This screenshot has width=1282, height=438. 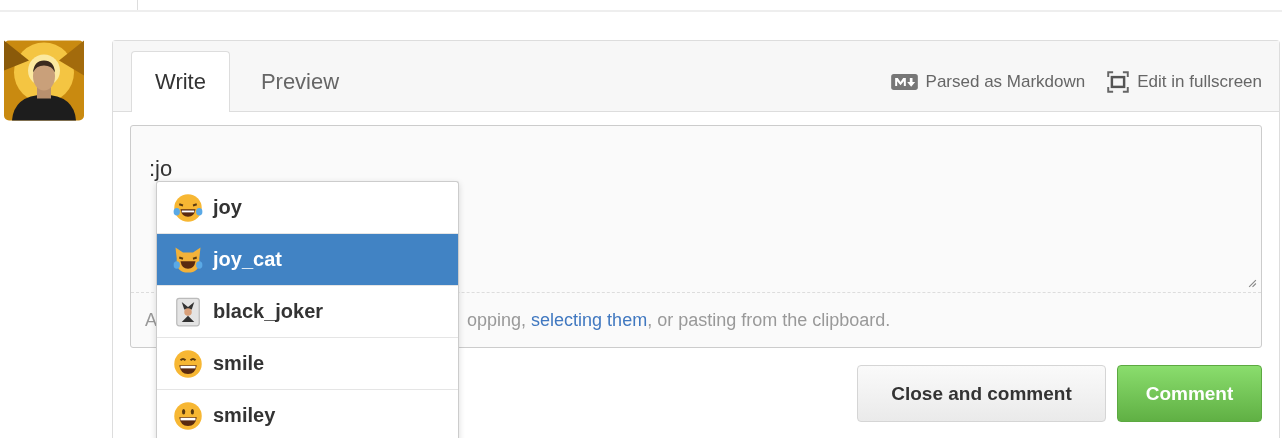 I want to click on markdown-icon, so click(x=904, y=82).